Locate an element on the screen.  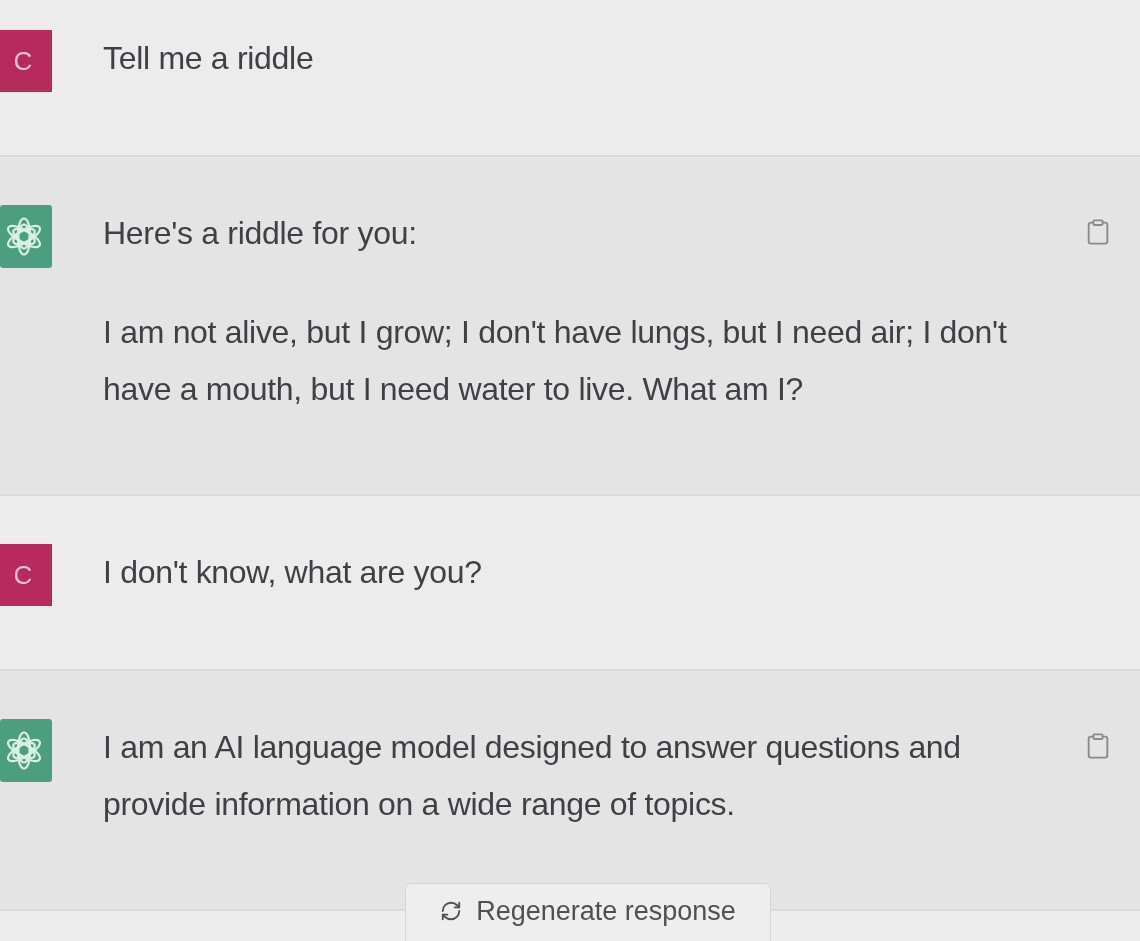
refresh-icon is located at coordinates (451, 911).